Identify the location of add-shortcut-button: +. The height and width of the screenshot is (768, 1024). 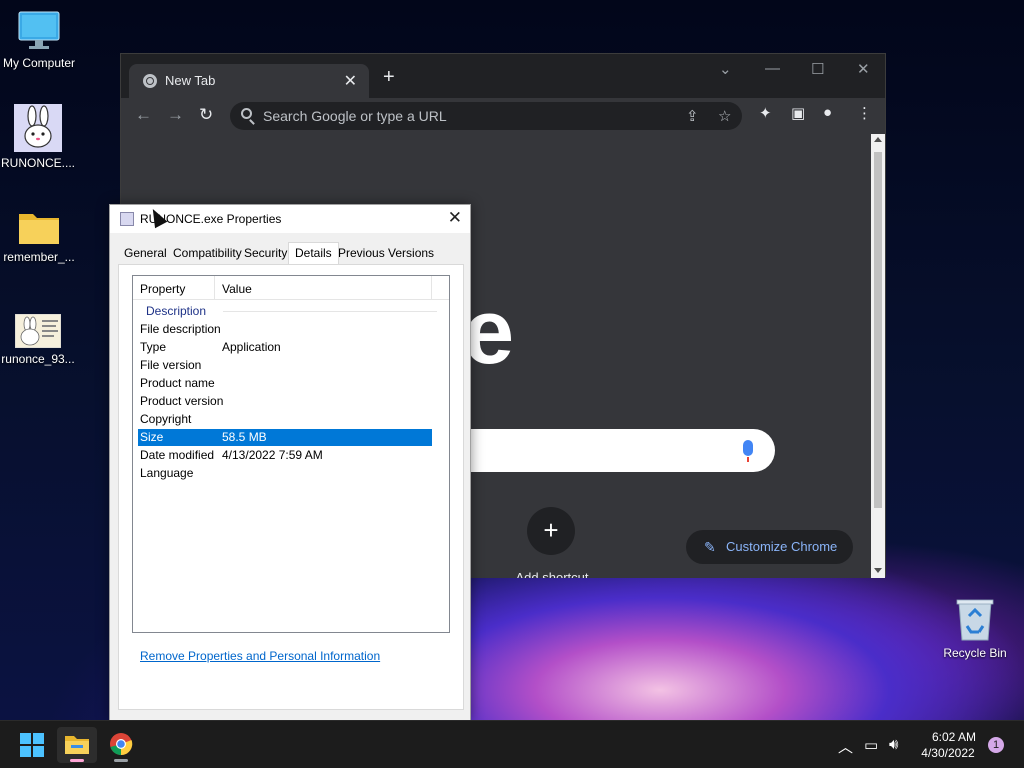
(551, 531).